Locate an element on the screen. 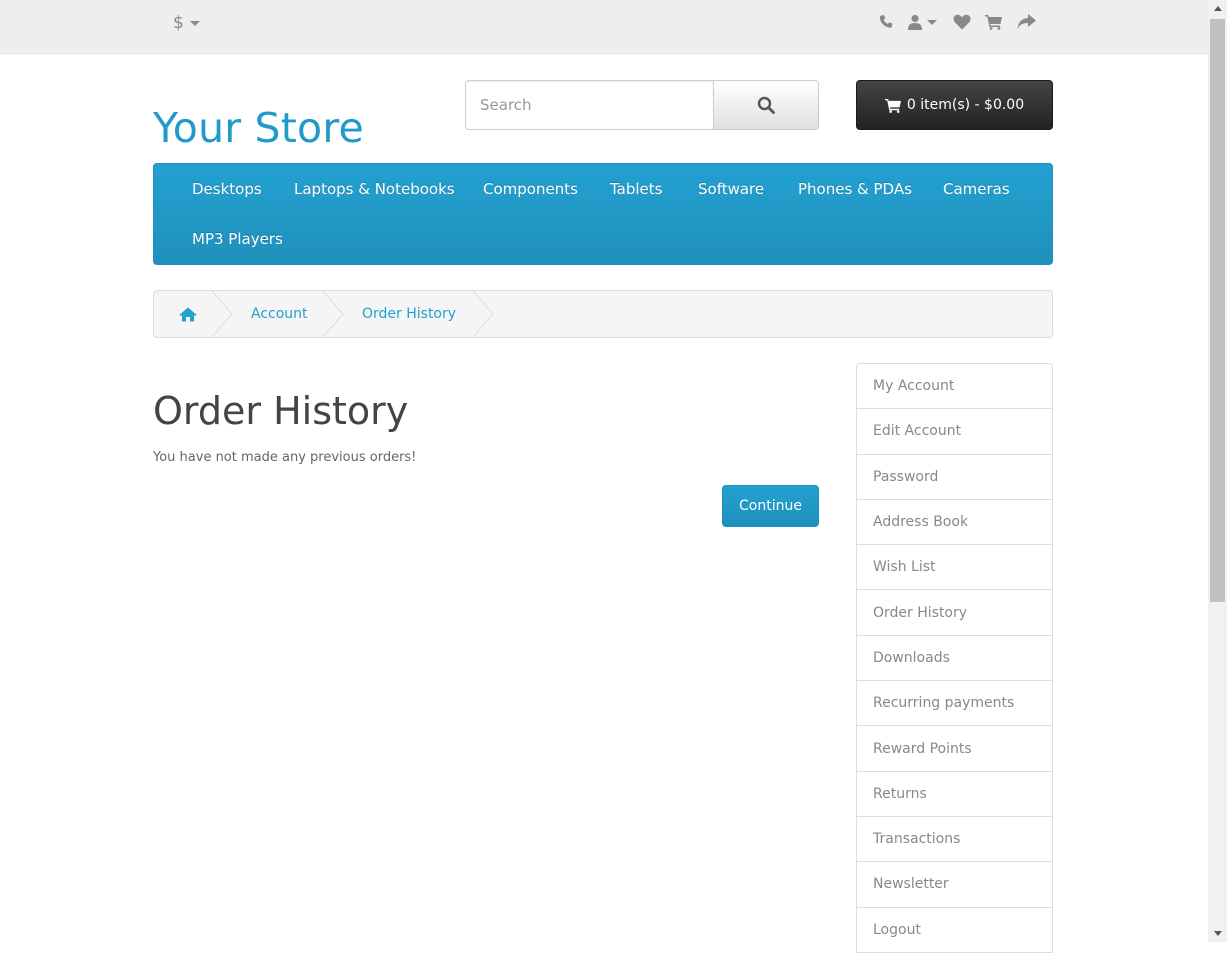 The height and width of the screenshot is (953, 1227). page-scrollbar is located at coordinates (1217, 471).